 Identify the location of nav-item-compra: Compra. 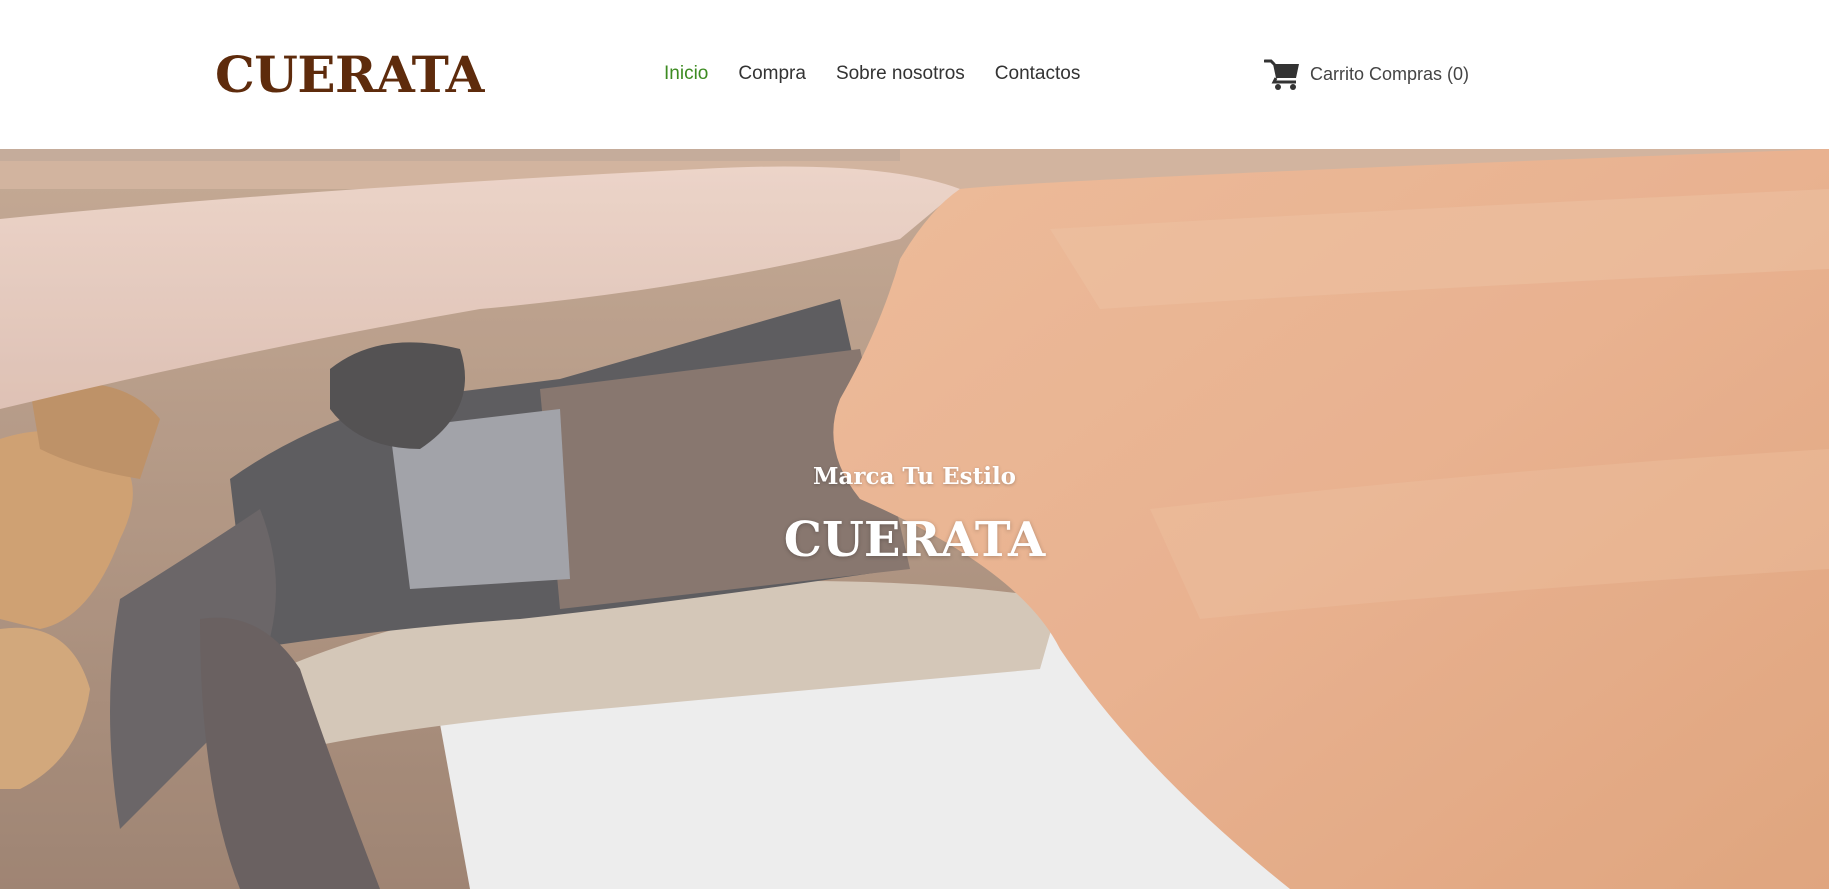
(772, 74).